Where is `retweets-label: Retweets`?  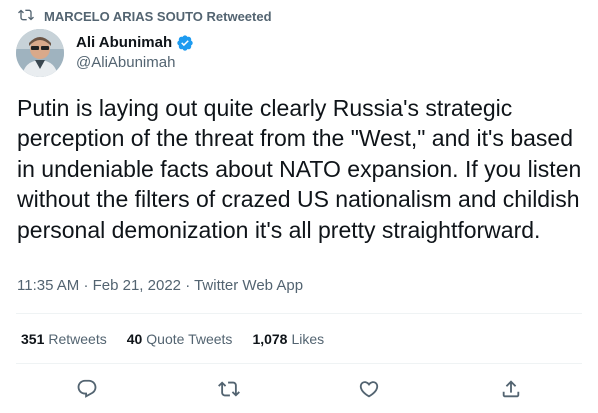 retweets-label: Retweets is located at coordinates (77, 339).